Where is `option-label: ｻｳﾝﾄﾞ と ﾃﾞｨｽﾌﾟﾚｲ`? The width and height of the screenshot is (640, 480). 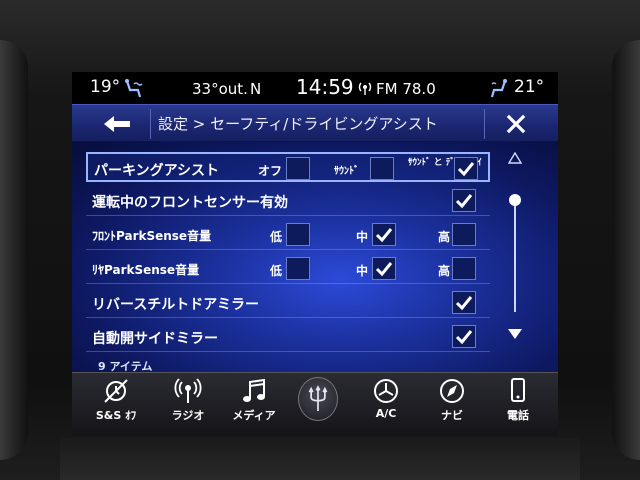 option-label: ｻｳﾝﾄﾞ と ﾃﾞｨｽﾌﾟﾚｲ is located at coordinates (445, 163).